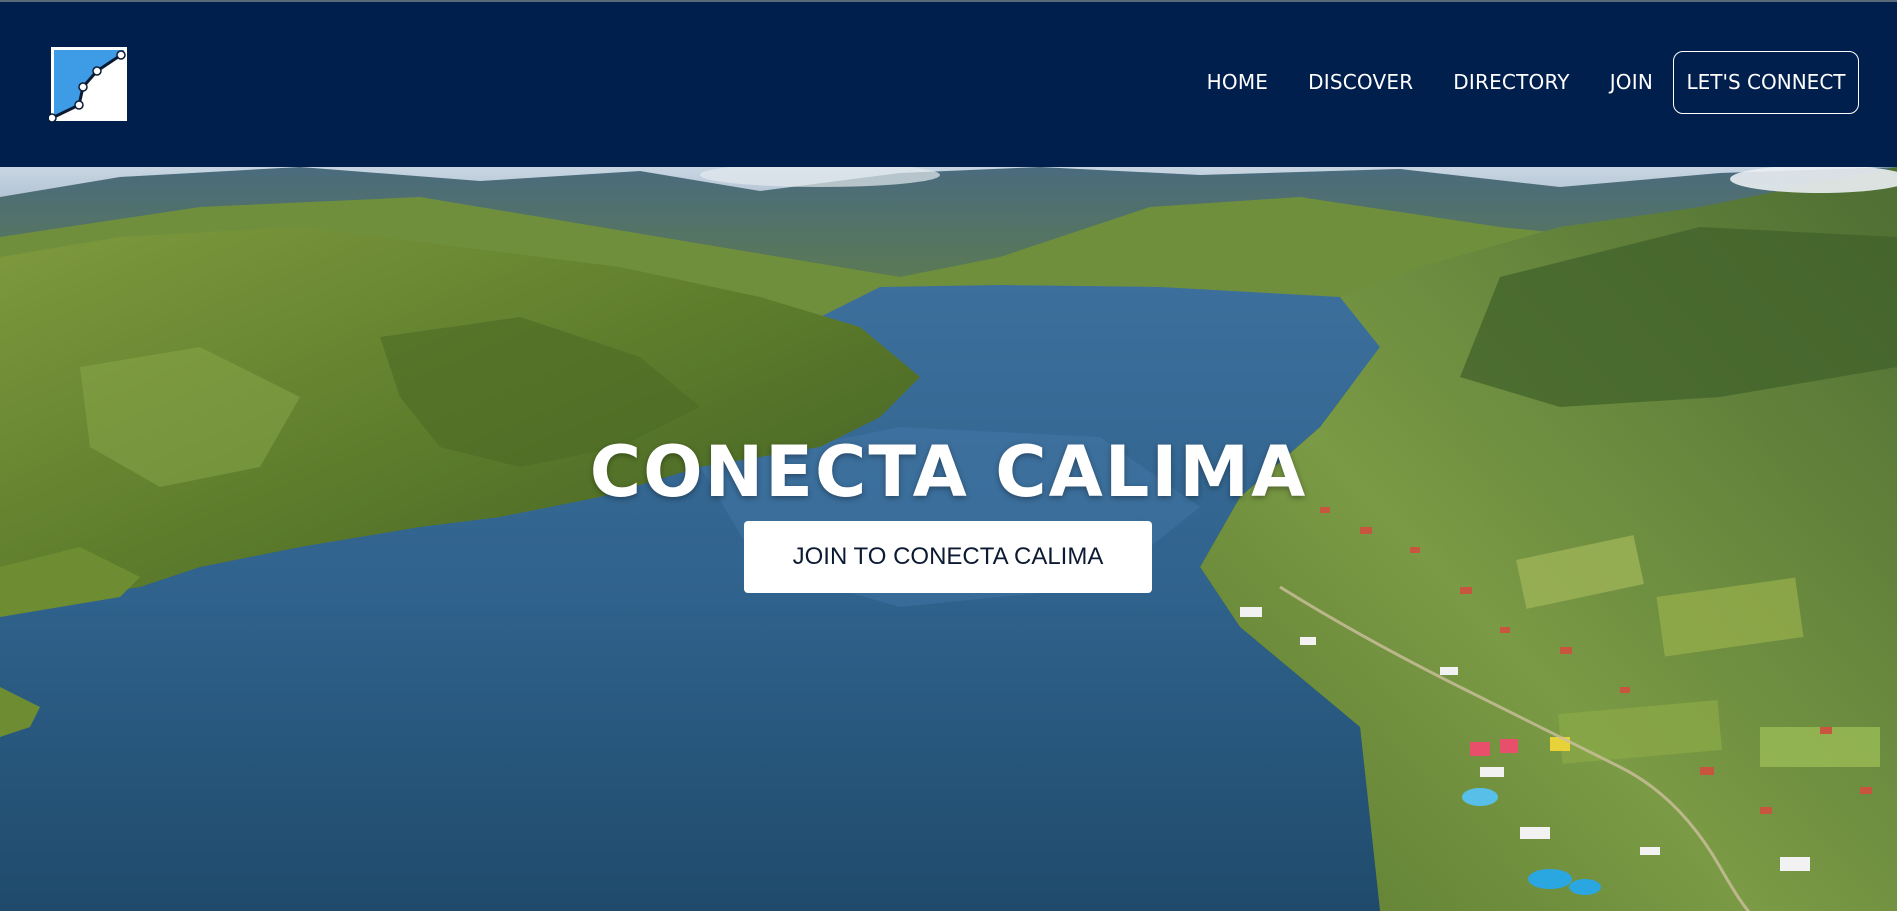 The width and height of the screenshot is (1897, 911). Describe the element at coordinates (1766, 82) in the screenshot. I see `lets-connect-button: LET'S CONNECT` at that location.